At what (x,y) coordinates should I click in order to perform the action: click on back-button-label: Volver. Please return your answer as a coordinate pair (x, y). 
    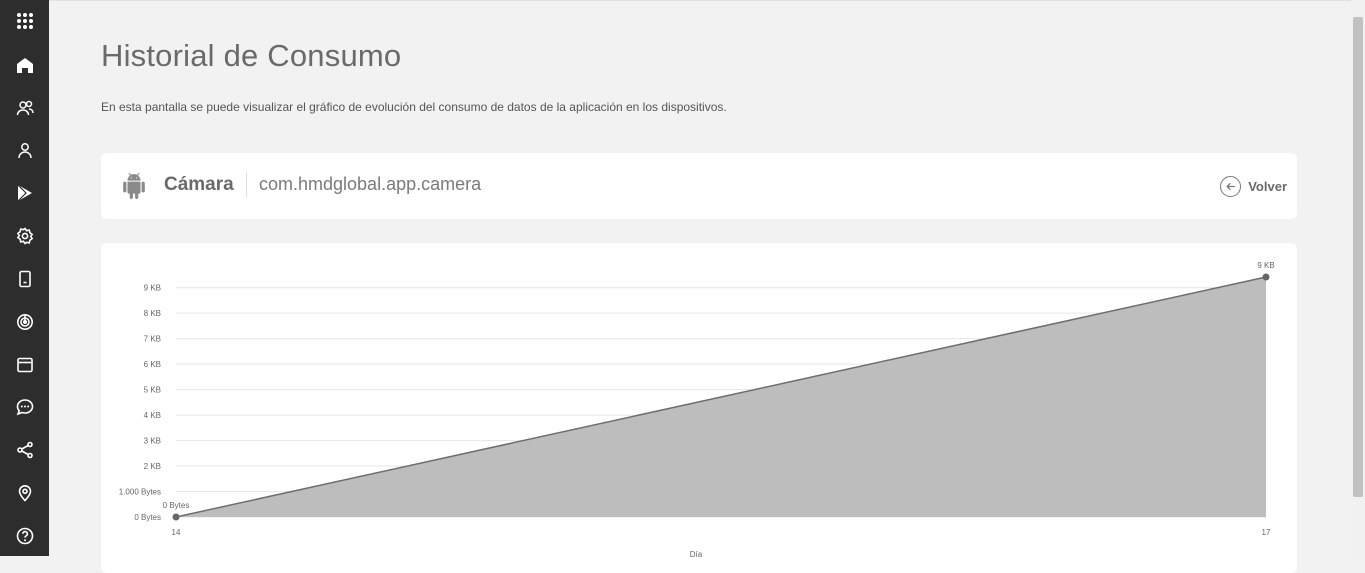
    Looking at the image, I should click on (1267, 186).